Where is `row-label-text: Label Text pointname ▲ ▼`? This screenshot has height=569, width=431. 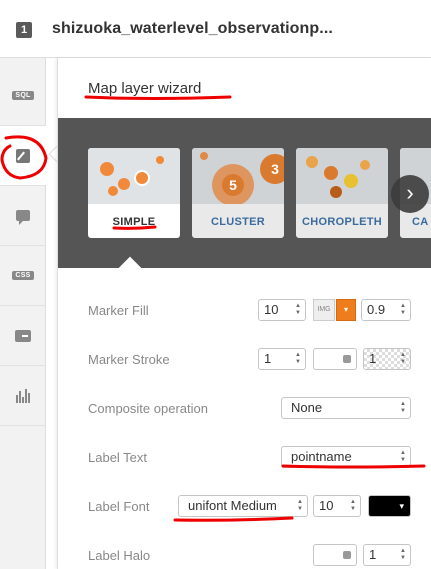
row-label-text: Label Text pointname ▲ ▼ is located at coordinates (258, 458).